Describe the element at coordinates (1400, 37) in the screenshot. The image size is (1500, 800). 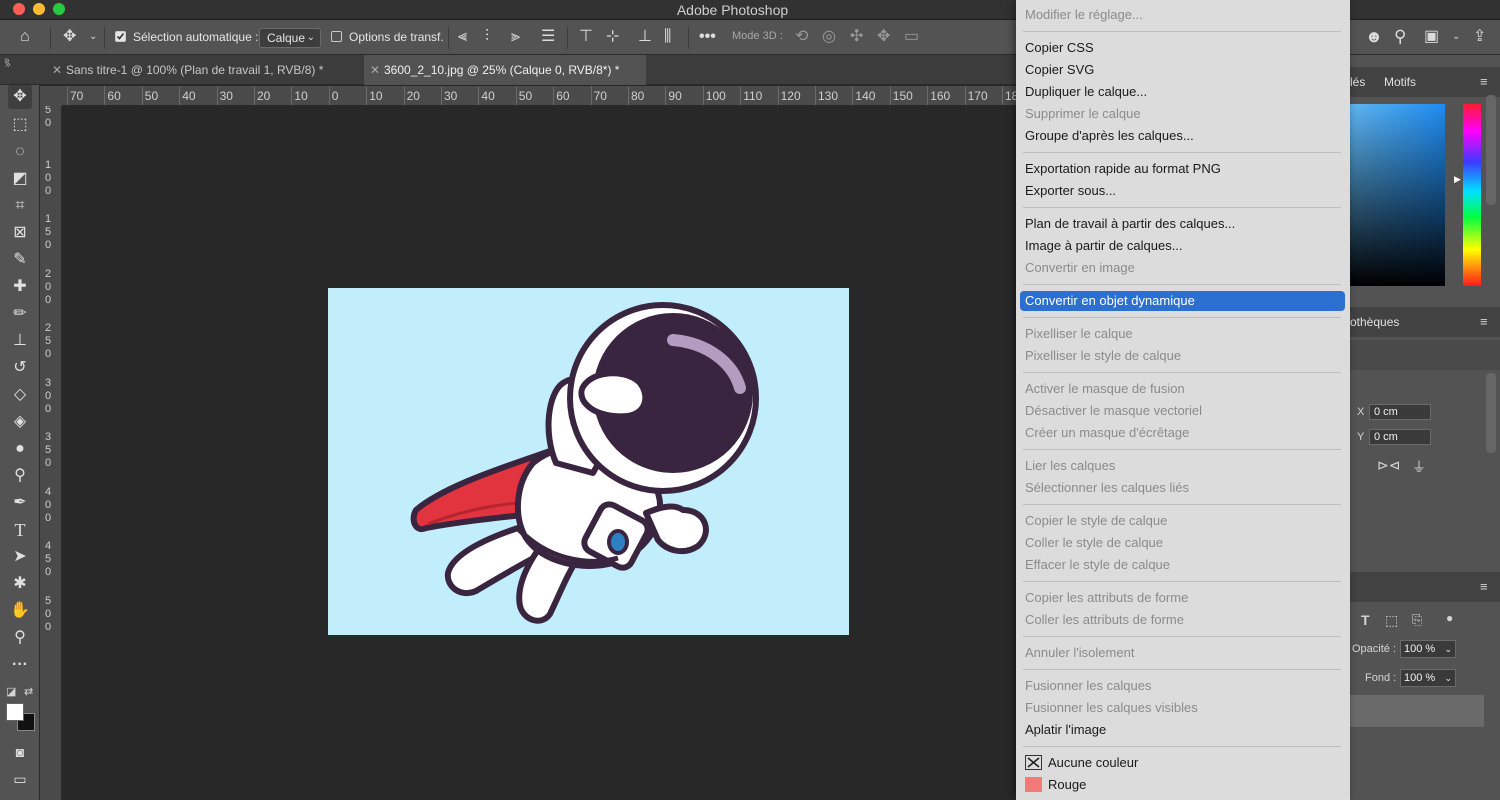
I see `search-icon: ⚲` at that location.